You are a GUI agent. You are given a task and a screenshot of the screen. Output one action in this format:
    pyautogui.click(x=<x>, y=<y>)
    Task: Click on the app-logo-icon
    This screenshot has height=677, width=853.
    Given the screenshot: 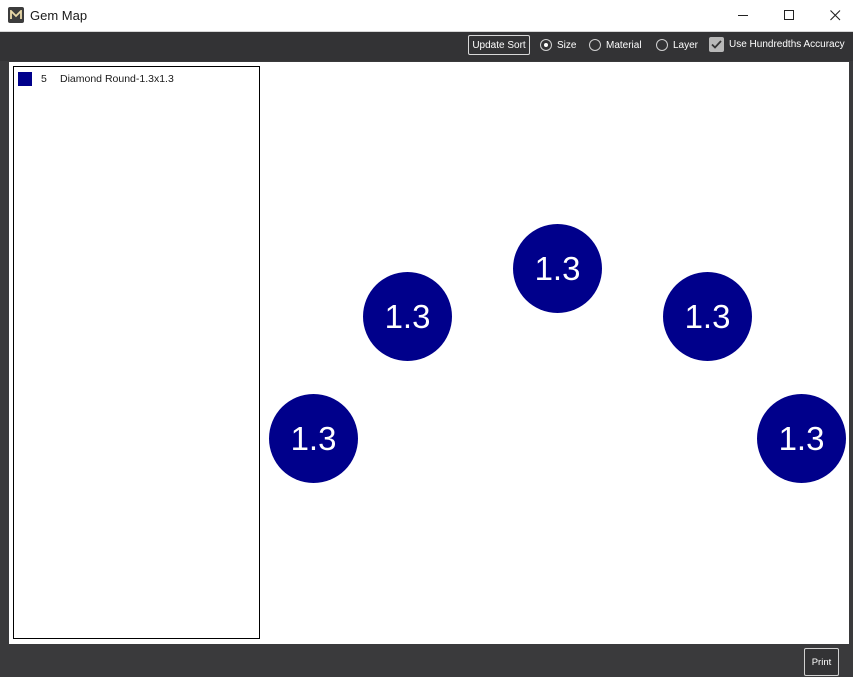 What is the action you would take?
    pyautogui.click(x=16, y=15)
    